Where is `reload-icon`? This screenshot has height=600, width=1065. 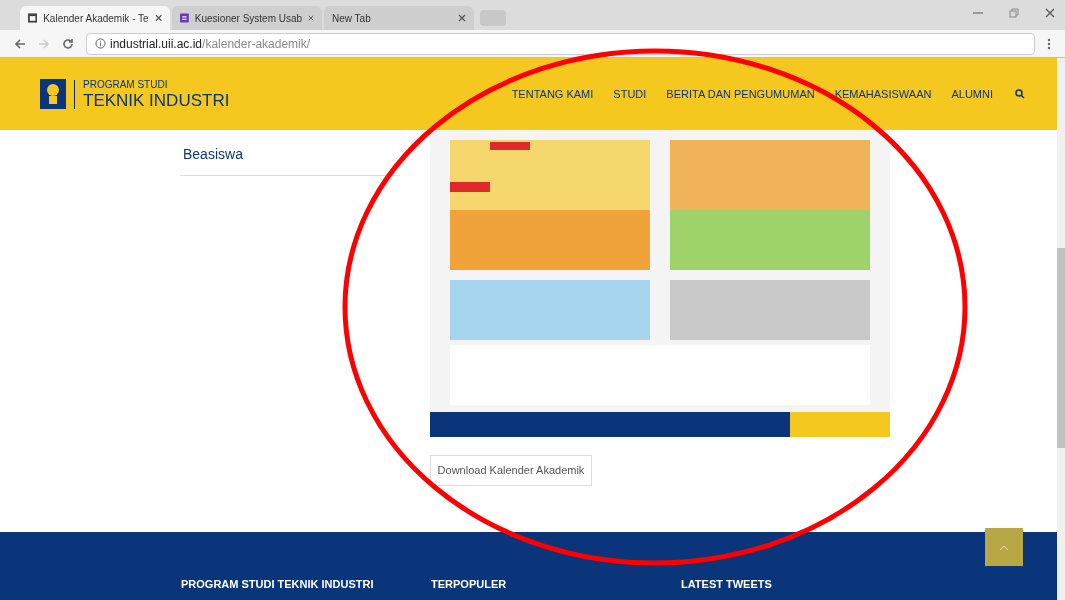
reload-icon is located at coordinates (68, 43).